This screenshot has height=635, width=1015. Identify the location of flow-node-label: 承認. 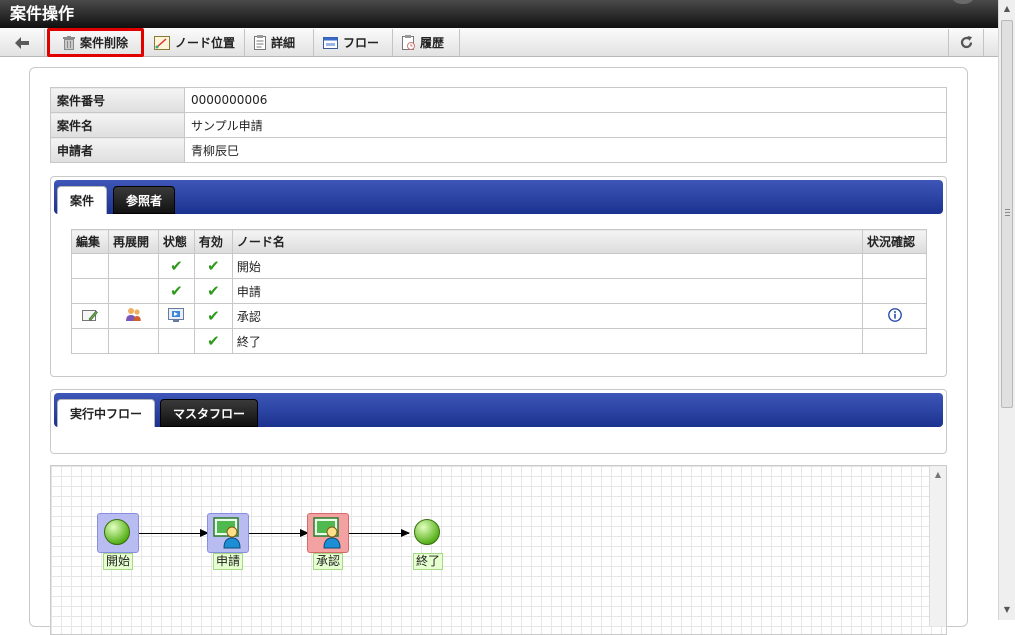
(328, 561).